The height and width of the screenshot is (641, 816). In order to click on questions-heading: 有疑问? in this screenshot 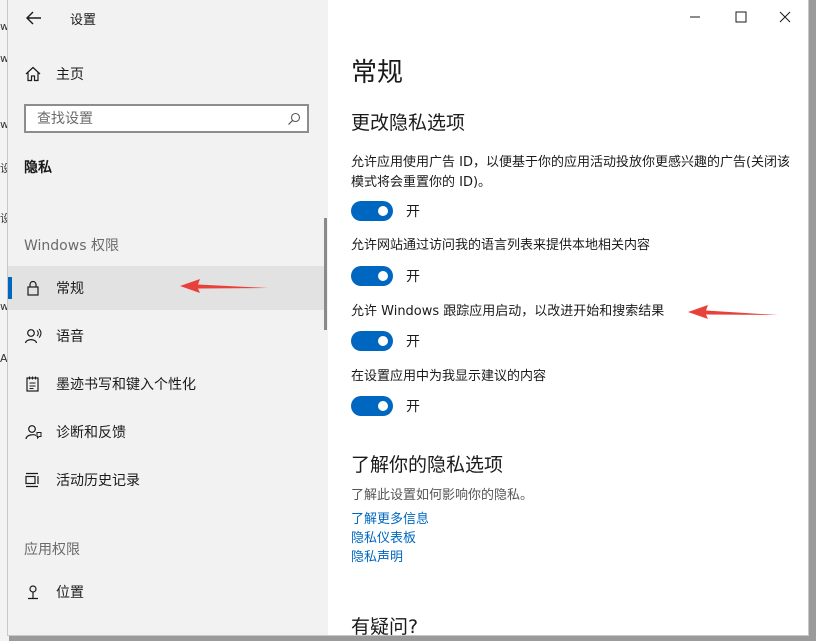, I will do `click(385, 625)`.